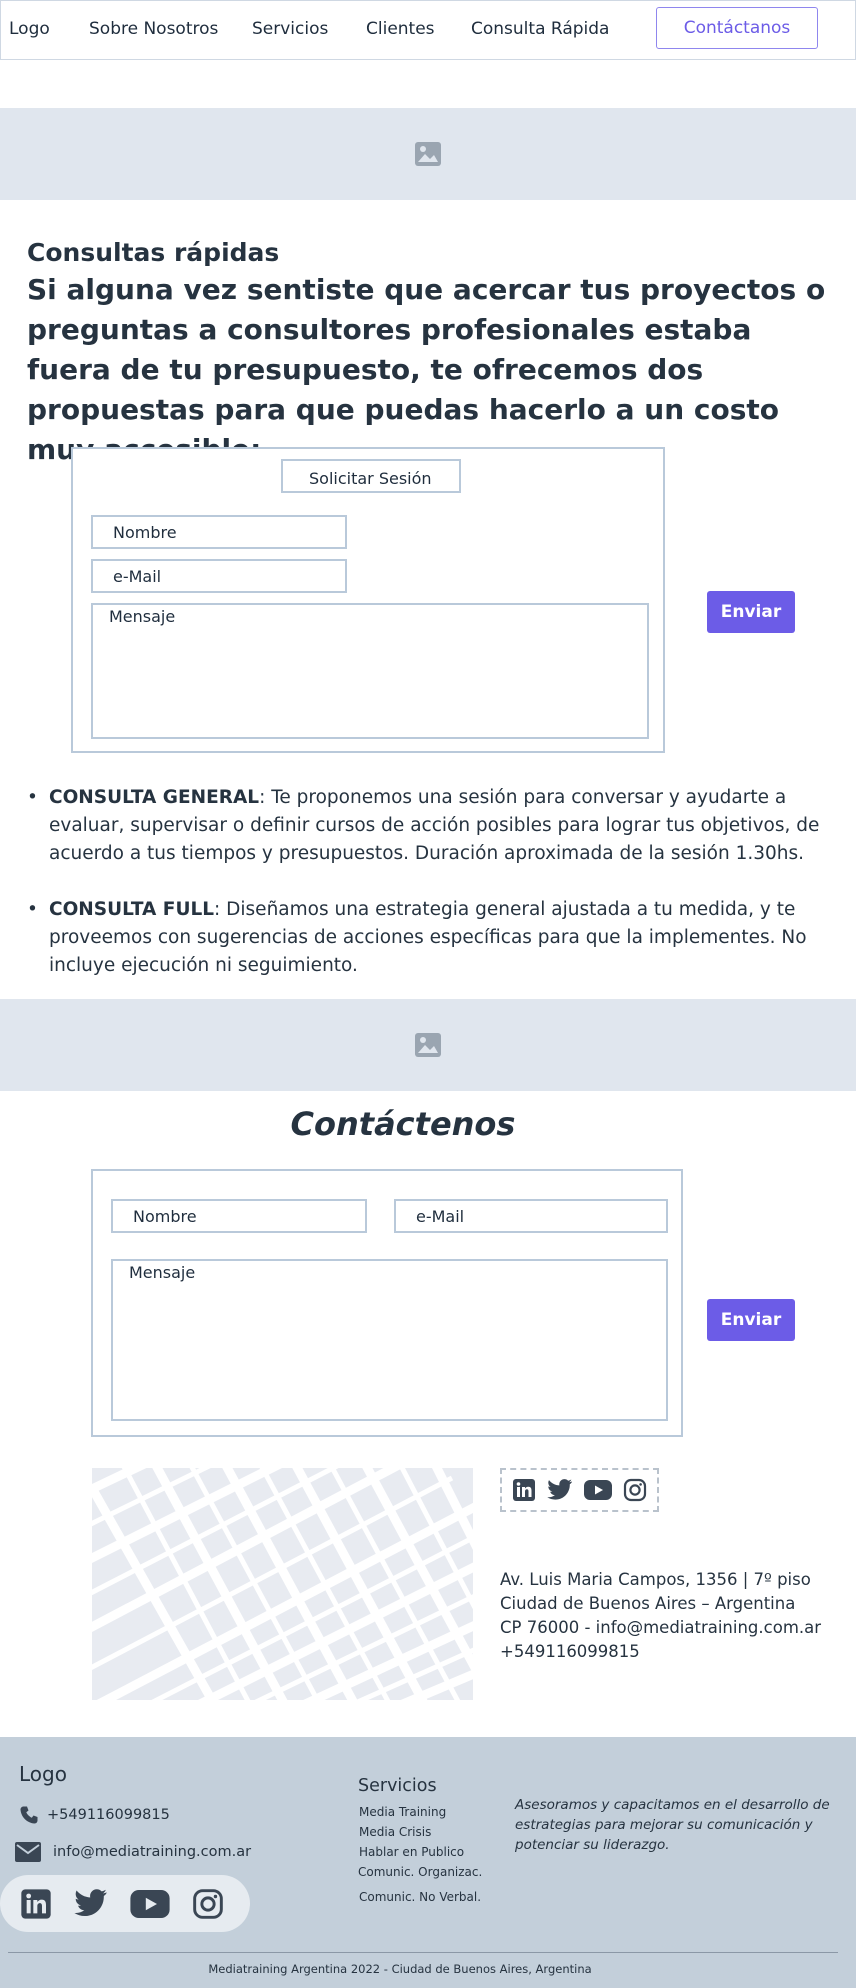  What do you see at coordinates (239, 1216) in the screenshot?
I see `contact-name-field: Nombre` at bounding box center [239, 1216].